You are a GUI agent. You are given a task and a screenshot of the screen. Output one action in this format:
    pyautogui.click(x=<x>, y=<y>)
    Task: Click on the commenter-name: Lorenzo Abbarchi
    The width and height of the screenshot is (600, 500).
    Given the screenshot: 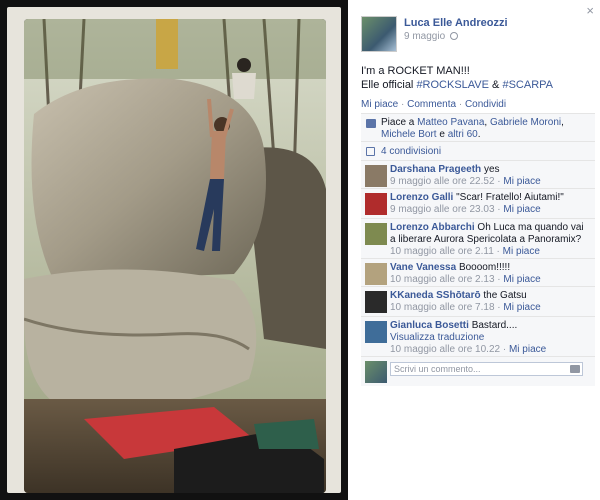 What is the action you would take?
    pyautogui.click(x=432, y=227)
    